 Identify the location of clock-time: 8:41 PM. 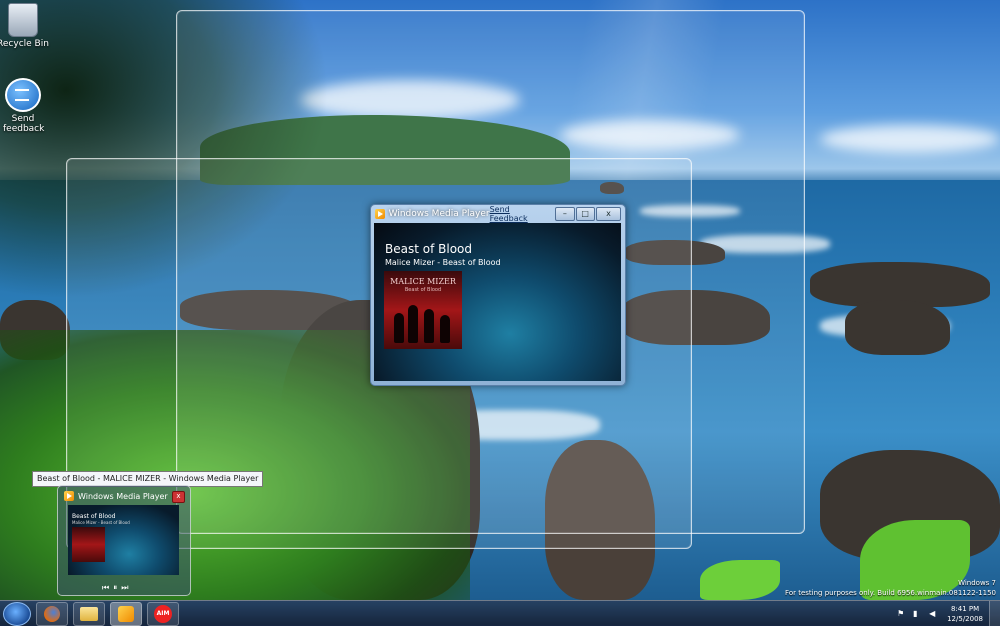
(965, 608).